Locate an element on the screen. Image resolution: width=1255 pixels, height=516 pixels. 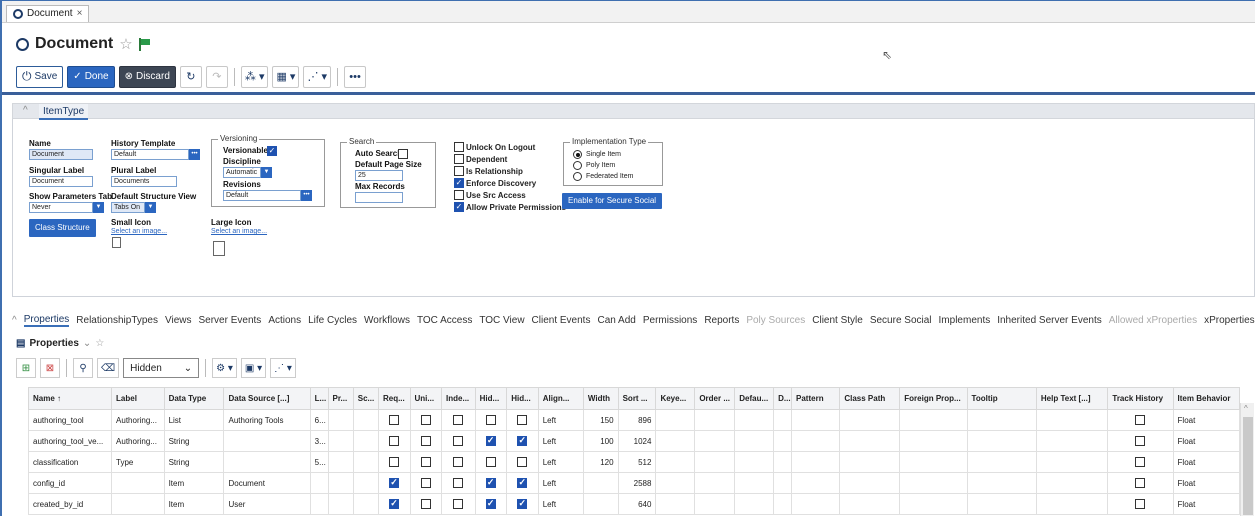
plural-label-field: Documents is located at coordinates (144, 181).